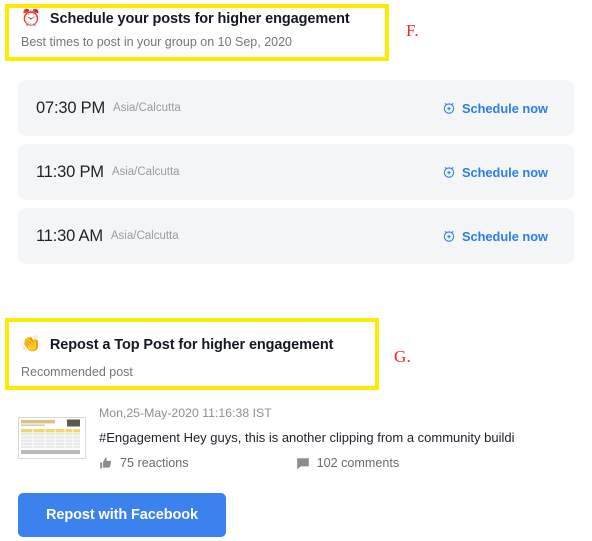 This screenshot has height=541, width=592. I want to click on slot-time: 07:30 PM, so click(71, 107).